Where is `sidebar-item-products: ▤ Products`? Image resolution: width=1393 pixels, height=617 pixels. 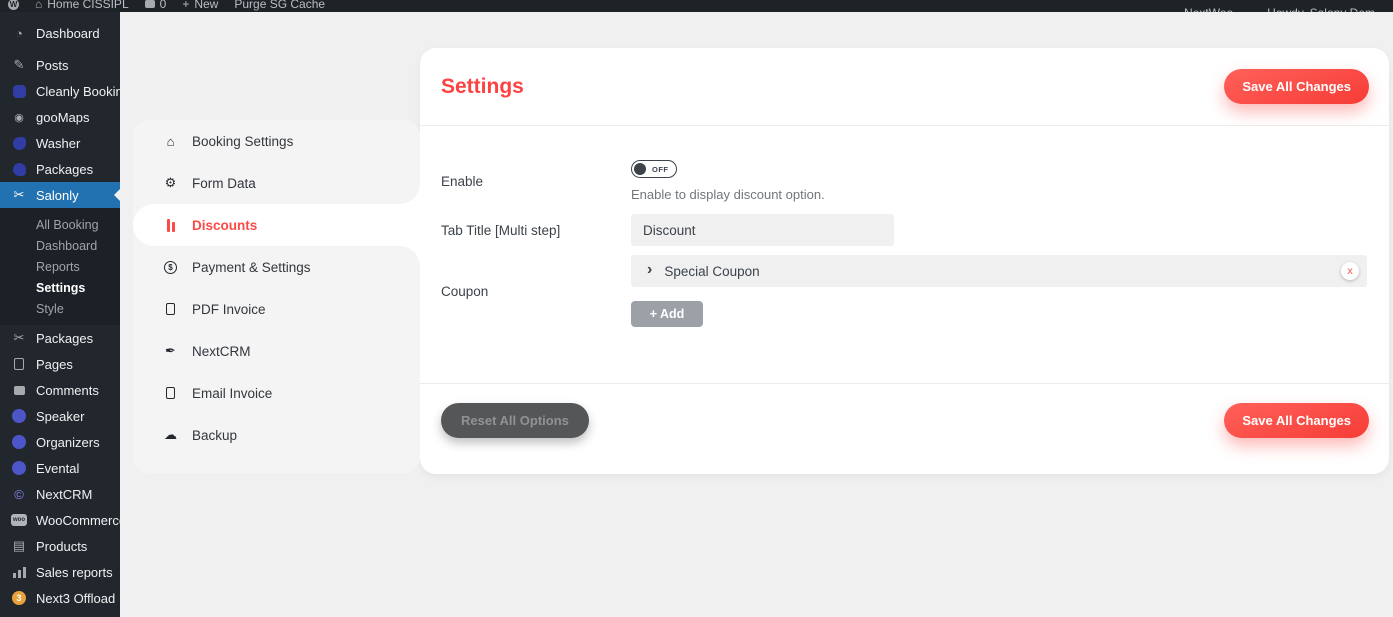 sidebar-item-products: ▤ Products is located at coordinates (60, 546).